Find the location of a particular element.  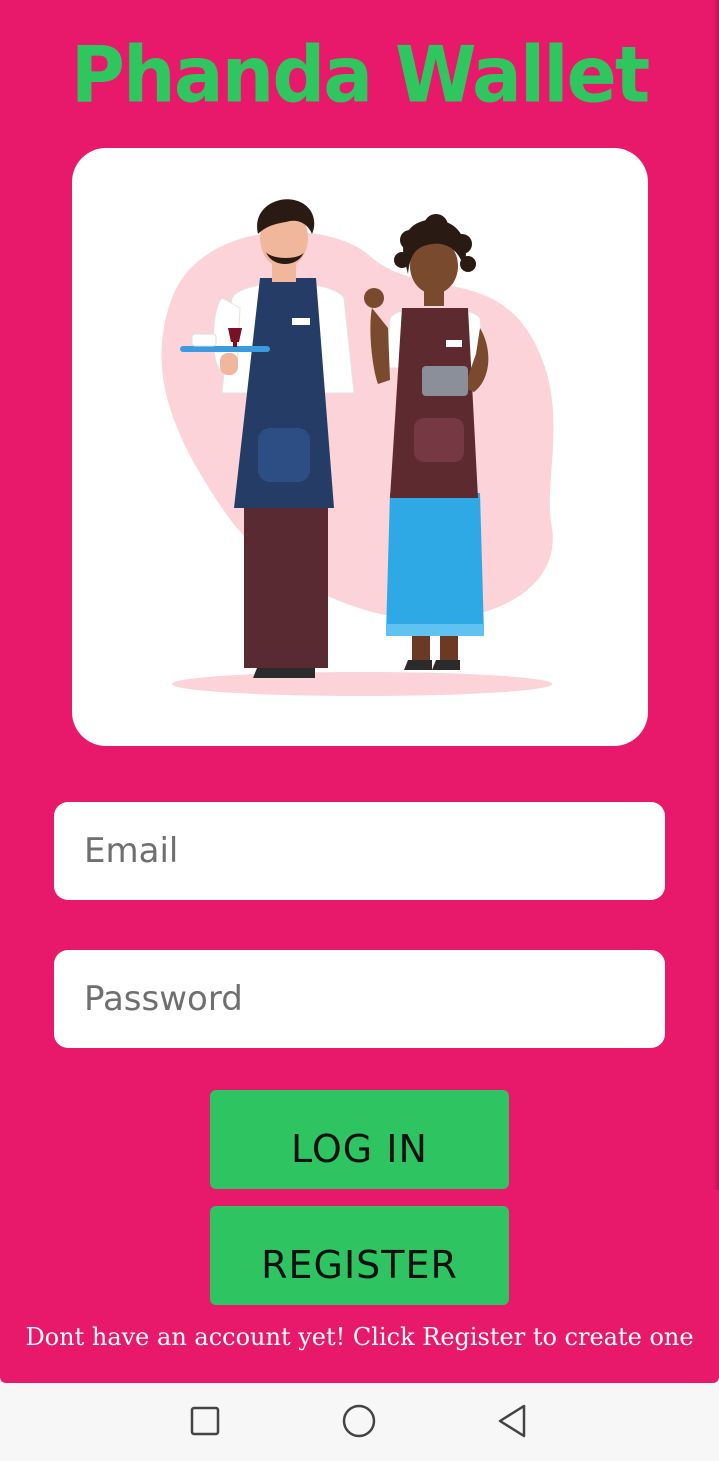

recent-apps-button is located at coordinates (205, 1421).